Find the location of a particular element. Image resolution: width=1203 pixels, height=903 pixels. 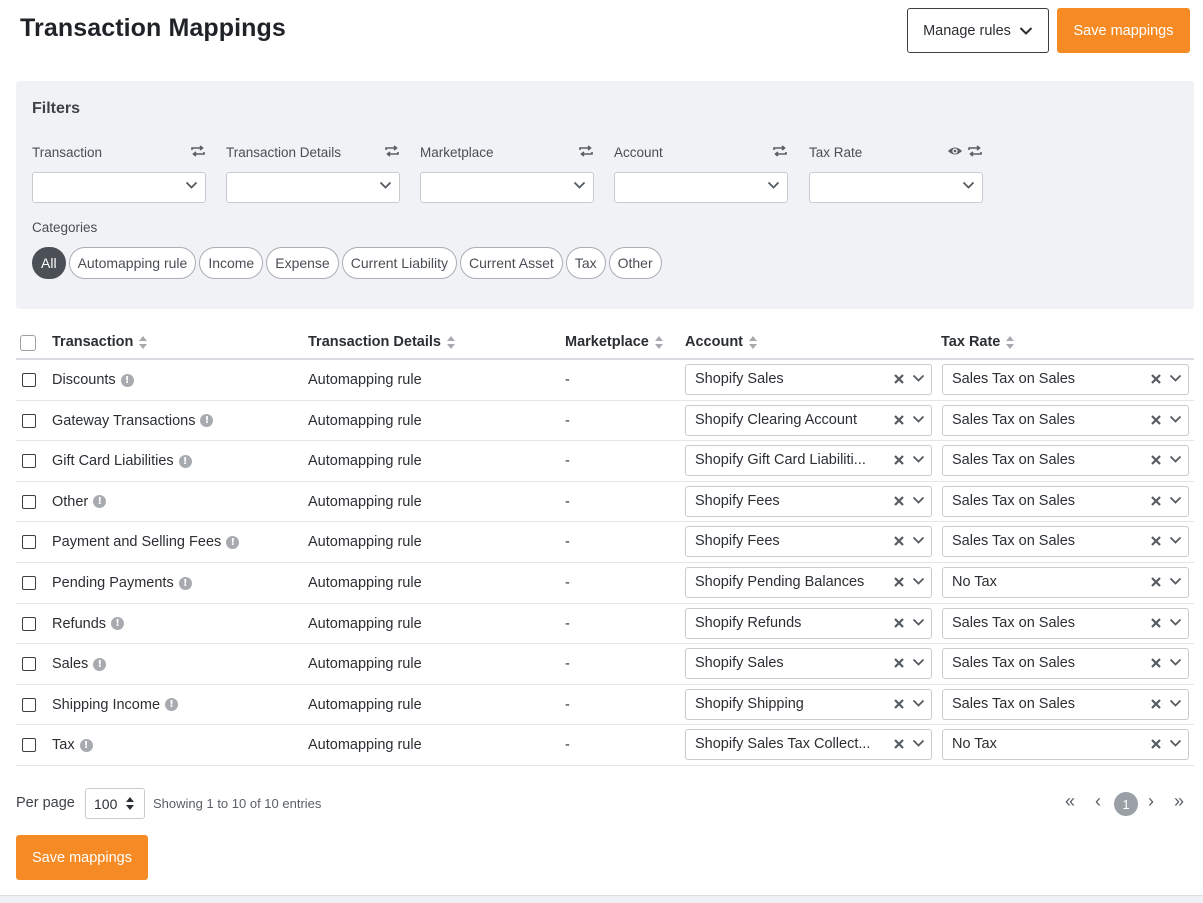

category-chip-income: Income is located at coordinates (231, 263).